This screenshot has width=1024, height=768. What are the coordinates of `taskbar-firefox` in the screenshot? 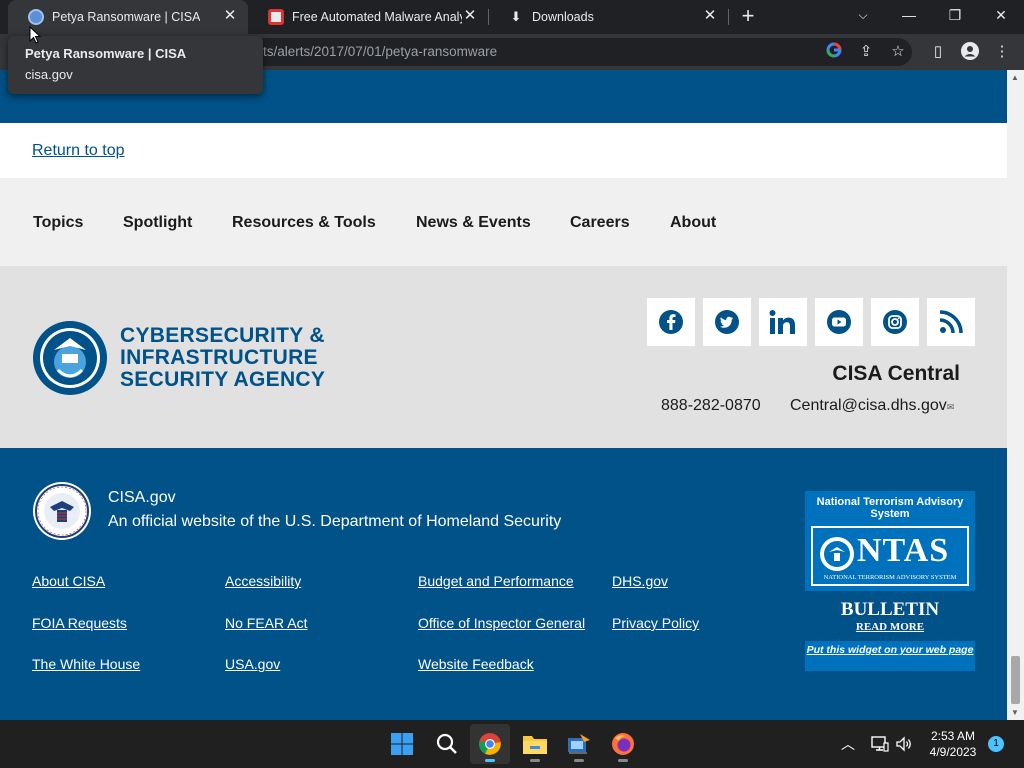 It's located at (623, 744).